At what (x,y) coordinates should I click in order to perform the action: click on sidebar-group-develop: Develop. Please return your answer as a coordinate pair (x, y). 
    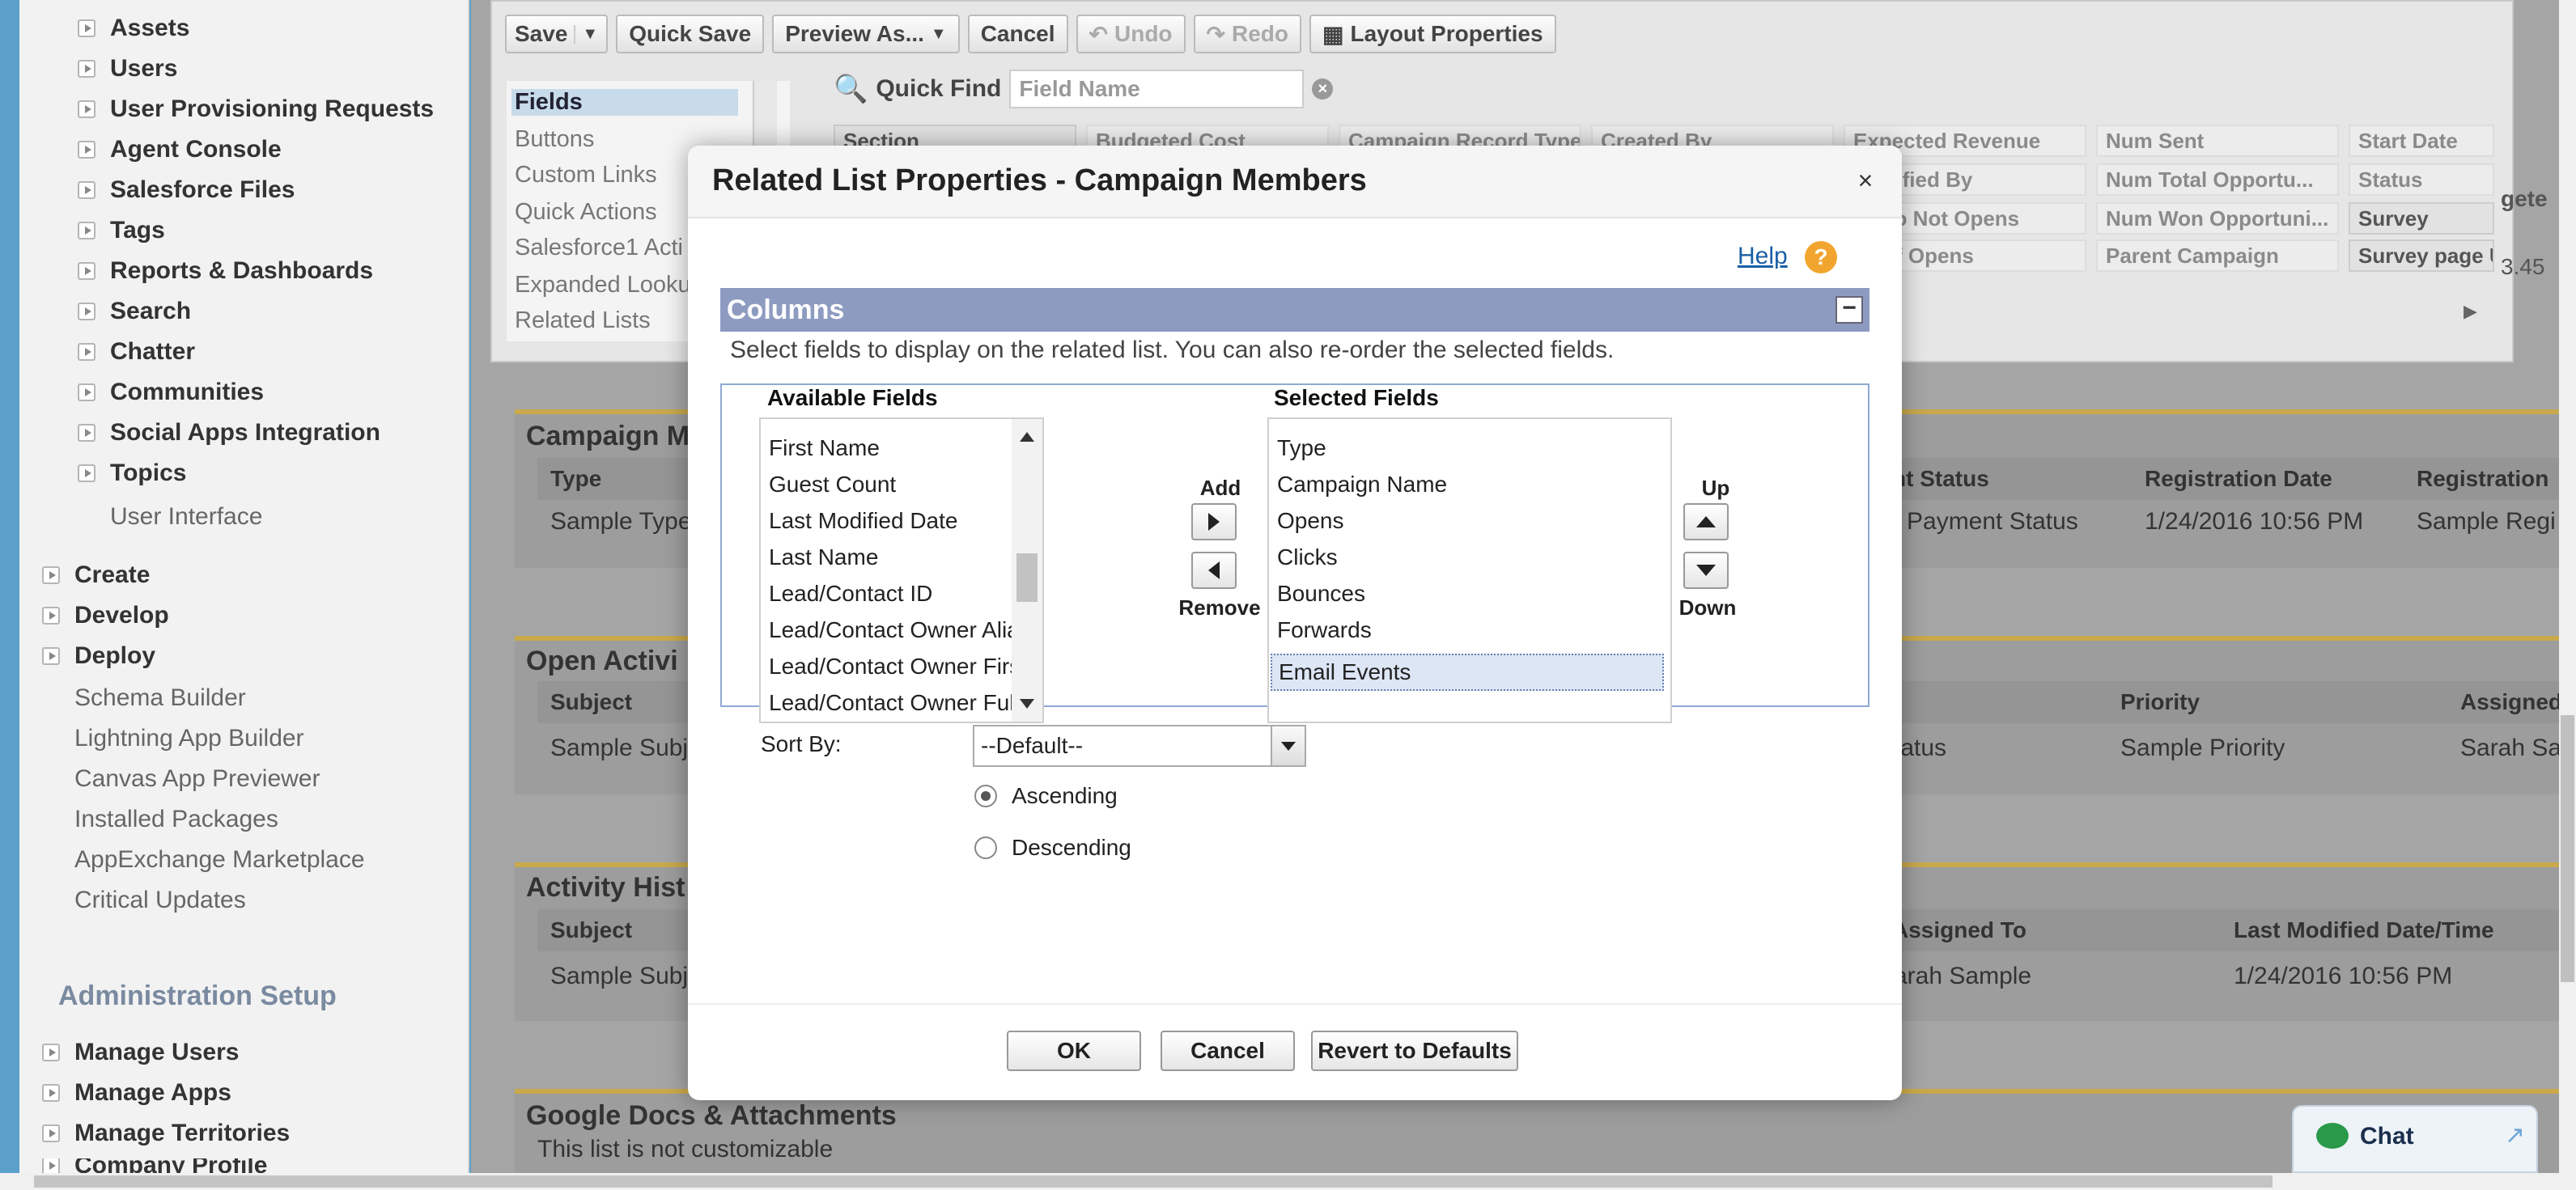
    Looking at the image, I should click on (105, 615).